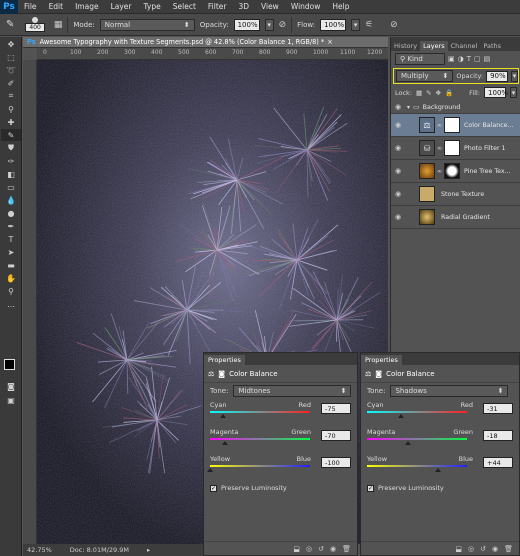 The height and width of the screenshot is (556, 520). What do you see at coordinates (496, 92) in the screenshot?
I see `fill-field: 100%` at bounding box center [496, 92].